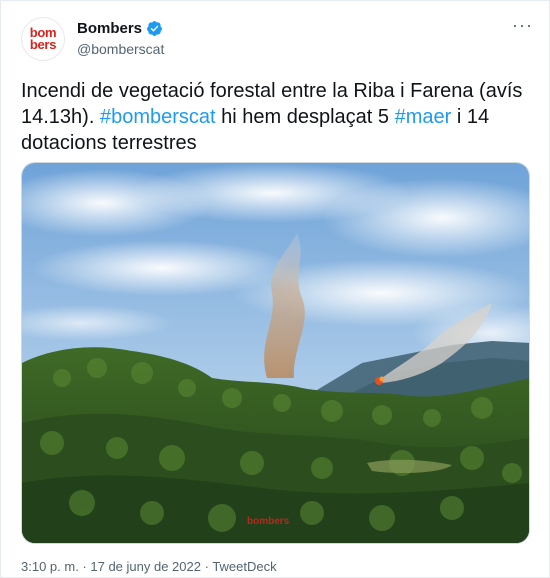 The width and height of the screenshot is (550, 578). What do you see at coordinates (268, 521) in the screenshot?
I see `photo-watermark: bombers` at bounding box center [268, 521].